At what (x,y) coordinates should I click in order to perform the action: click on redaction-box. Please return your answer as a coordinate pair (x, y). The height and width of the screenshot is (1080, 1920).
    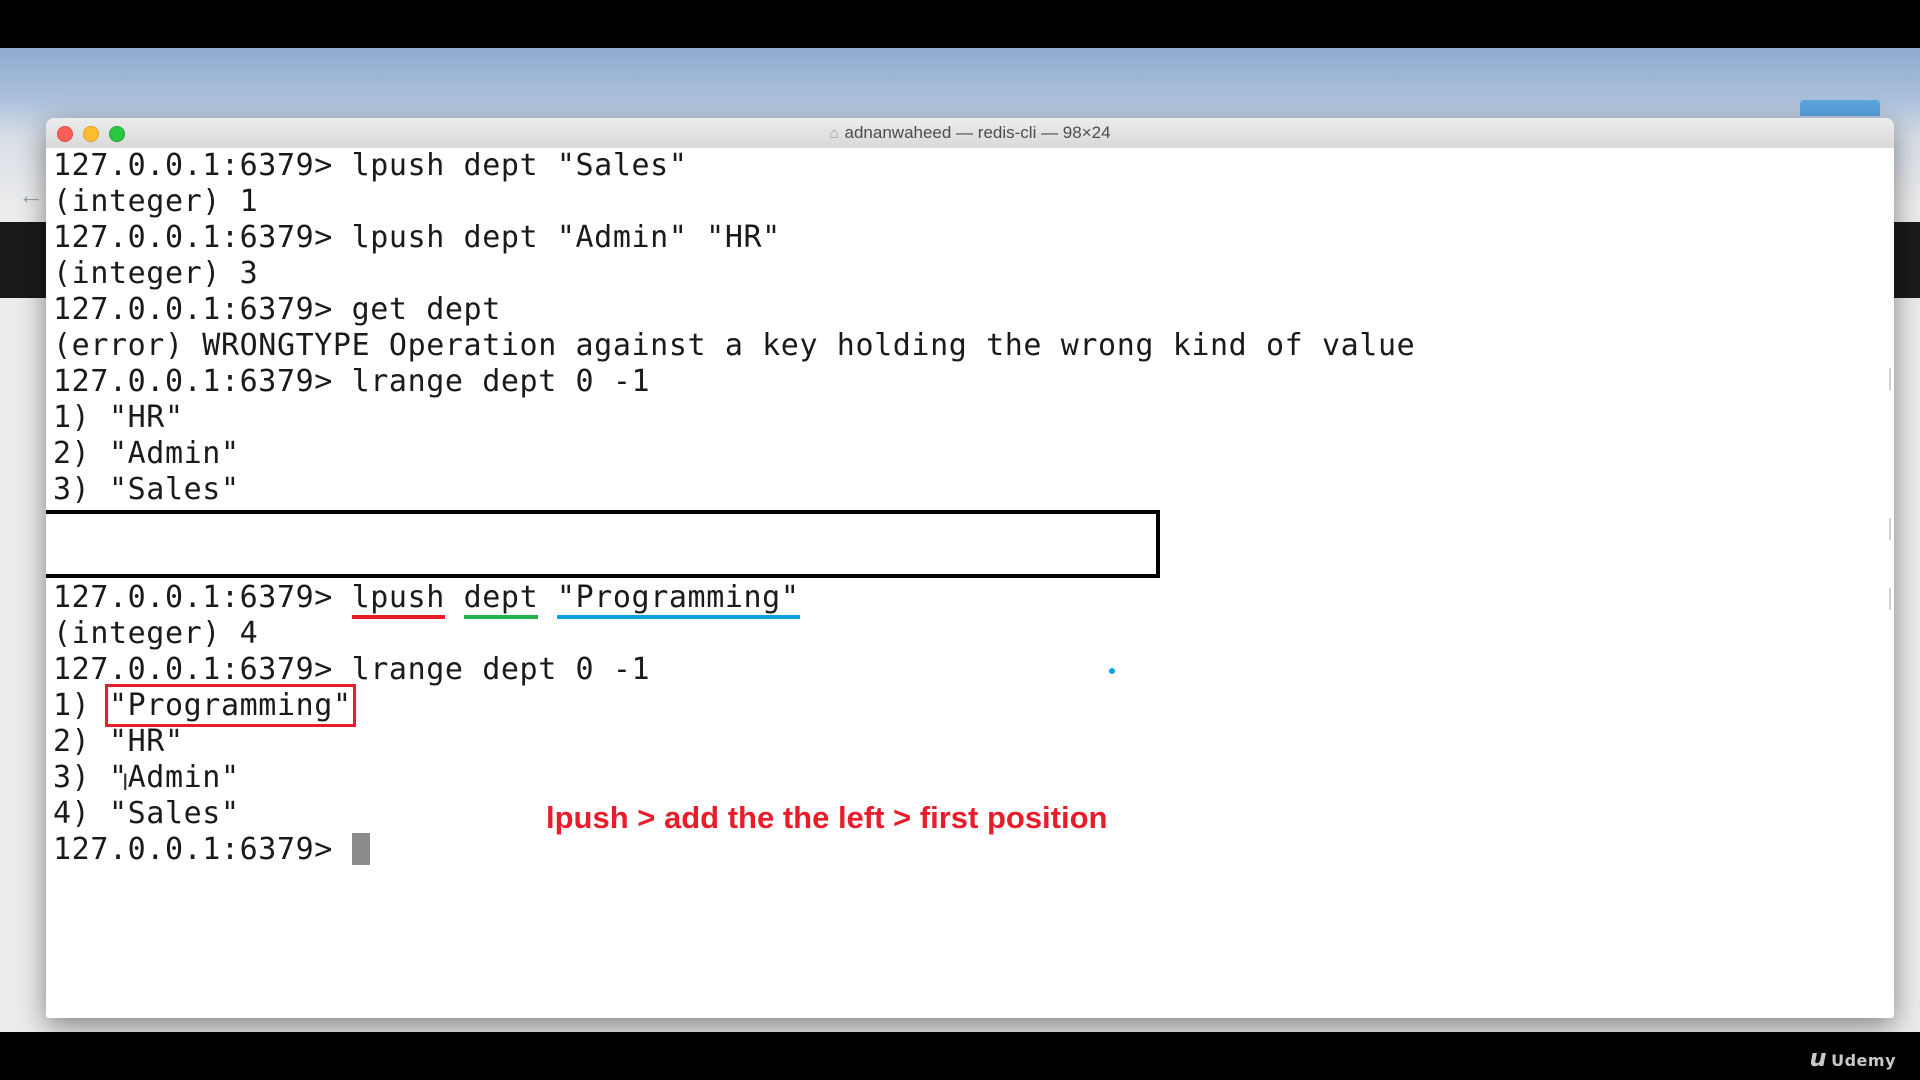
    Looking at the image, I should click on (603, 544).